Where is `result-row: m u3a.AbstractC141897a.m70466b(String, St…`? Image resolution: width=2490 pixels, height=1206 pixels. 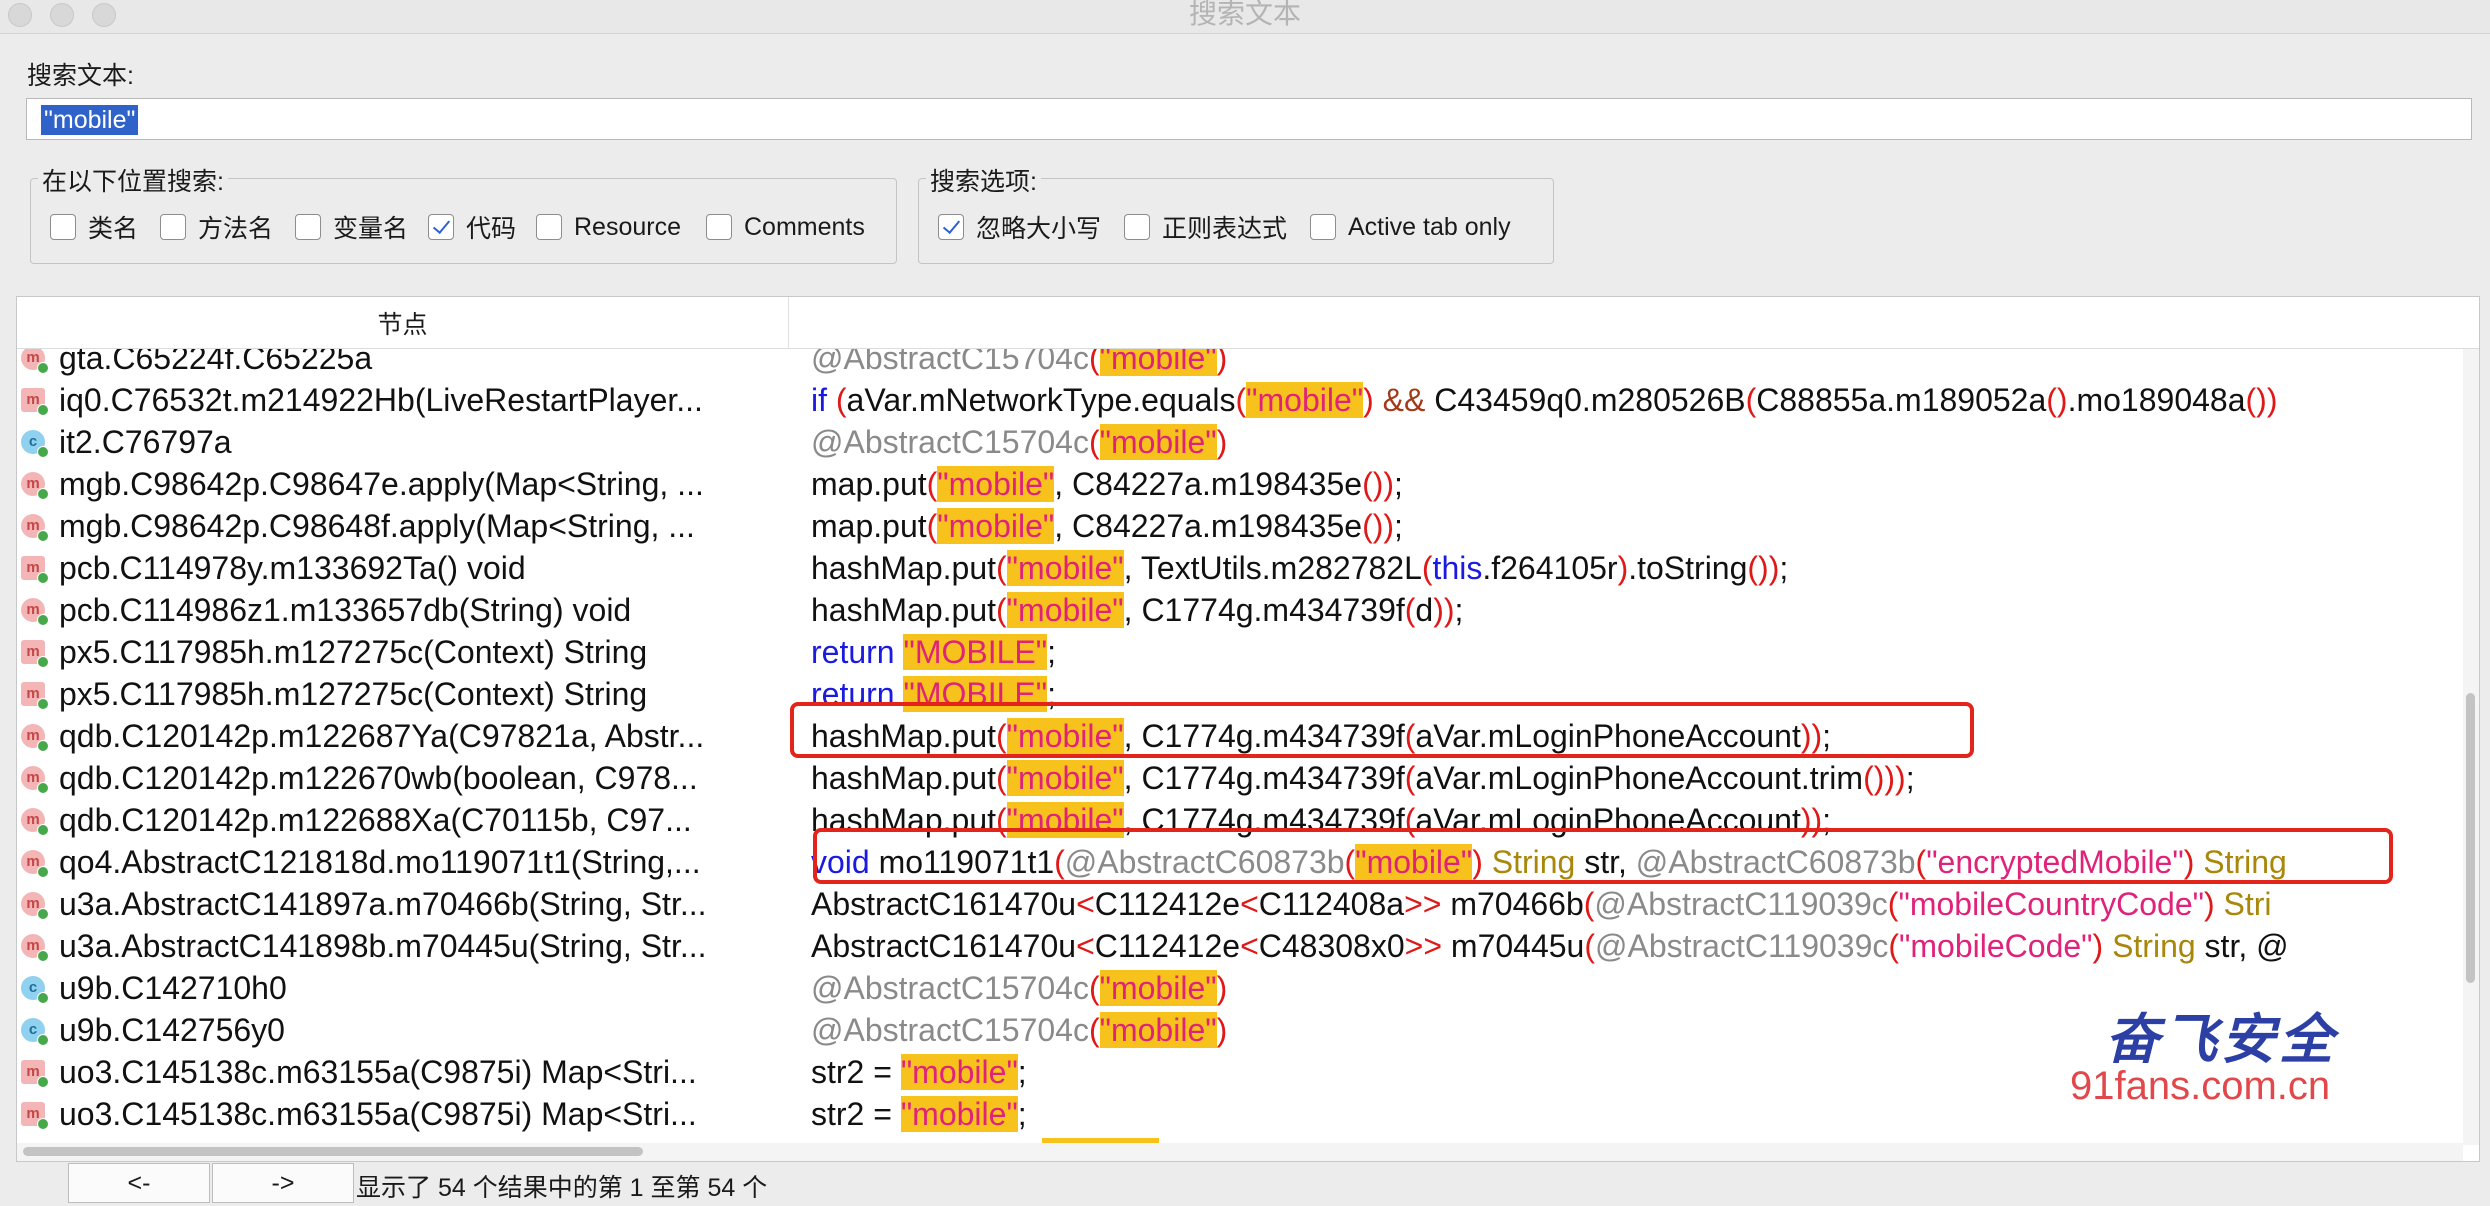
result-row: m u3a.AbstractC141897a.m70466b(String, St… is located at coordinates (1240, 904).